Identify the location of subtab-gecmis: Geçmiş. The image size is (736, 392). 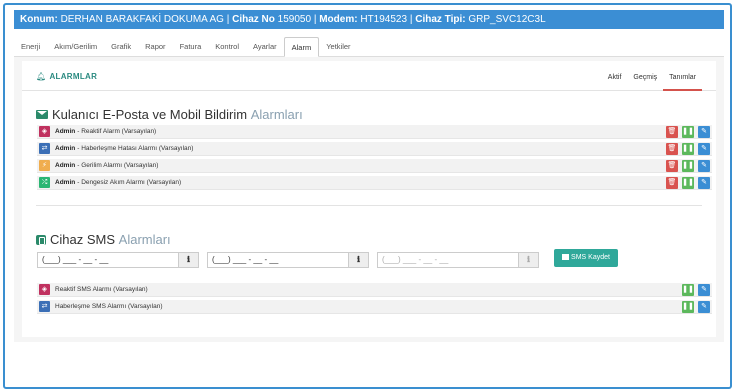
(645, 79).